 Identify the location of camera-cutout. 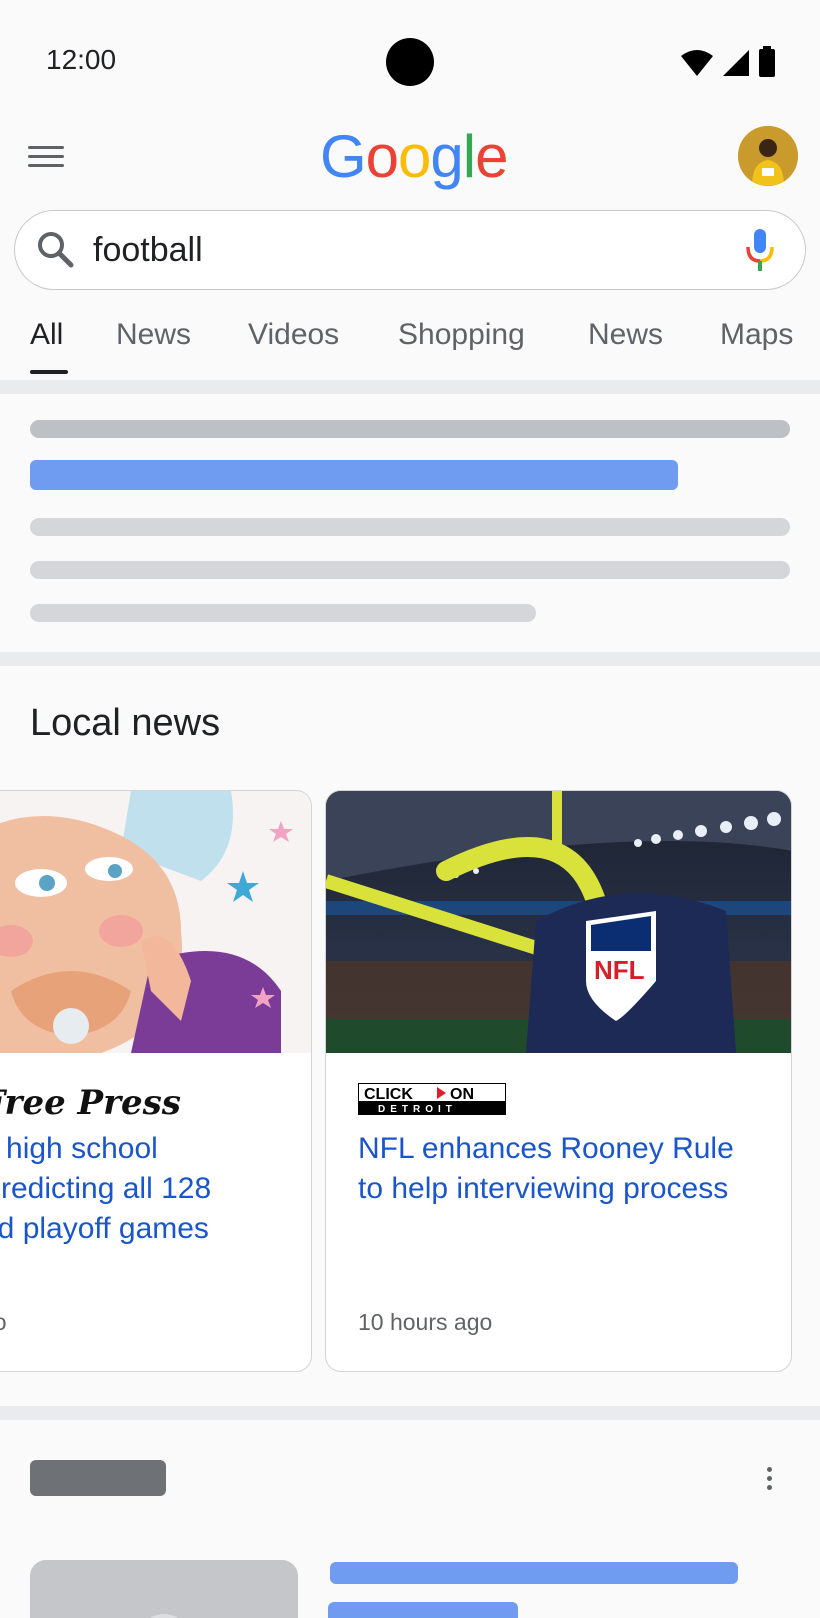
(410, 62).